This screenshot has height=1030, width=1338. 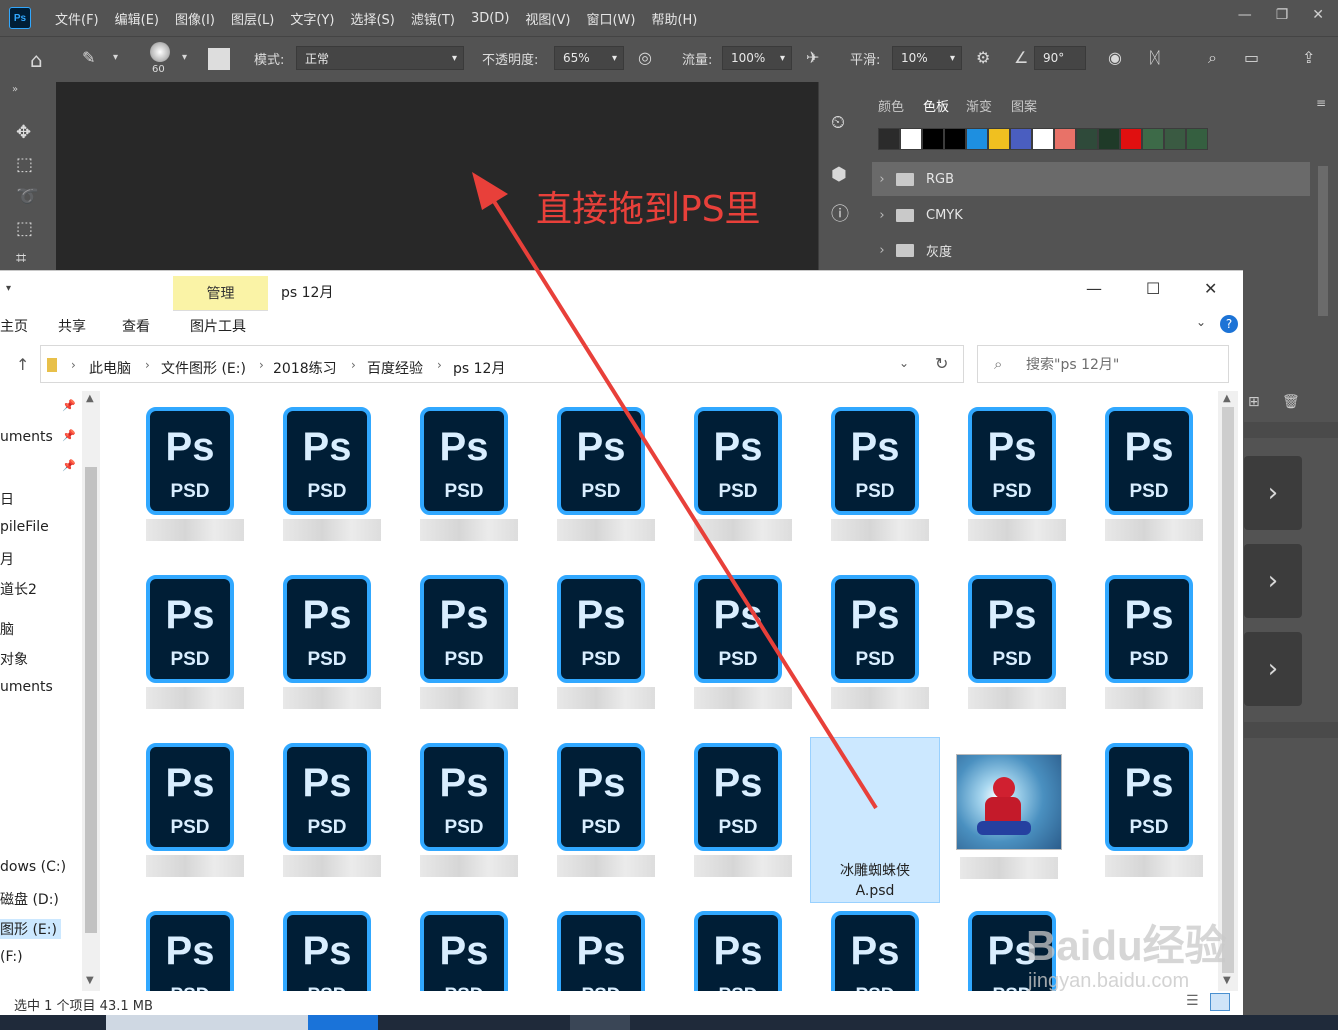 I want to click on watermark-brand: Baidu经验, so click(x=1126, y=945).